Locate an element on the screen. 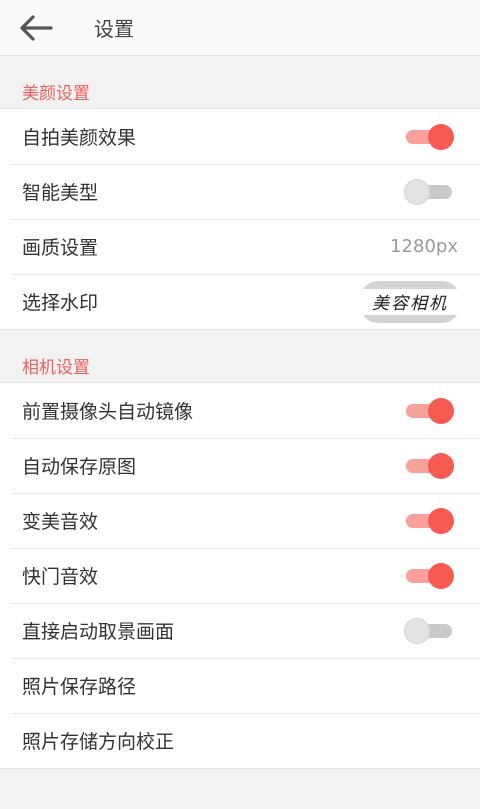 The height and width of the screenshot is (809, 480). back-arrow-icon is located at coordinates (36, 27).